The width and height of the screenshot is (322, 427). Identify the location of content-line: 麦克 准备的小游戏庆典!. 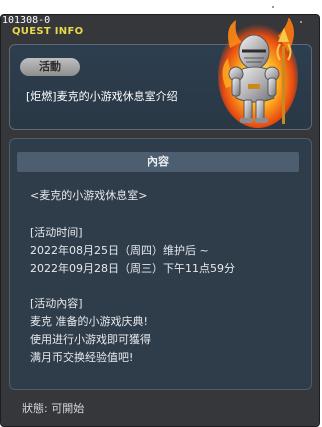
(89, 321).